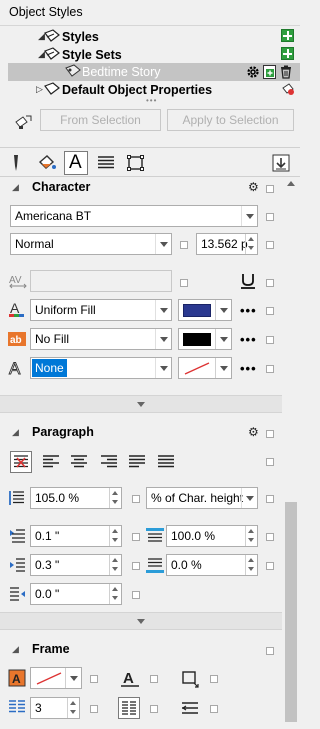 The image size is (320, 729). I want to click on text-direction-icon, so click(190, 708).